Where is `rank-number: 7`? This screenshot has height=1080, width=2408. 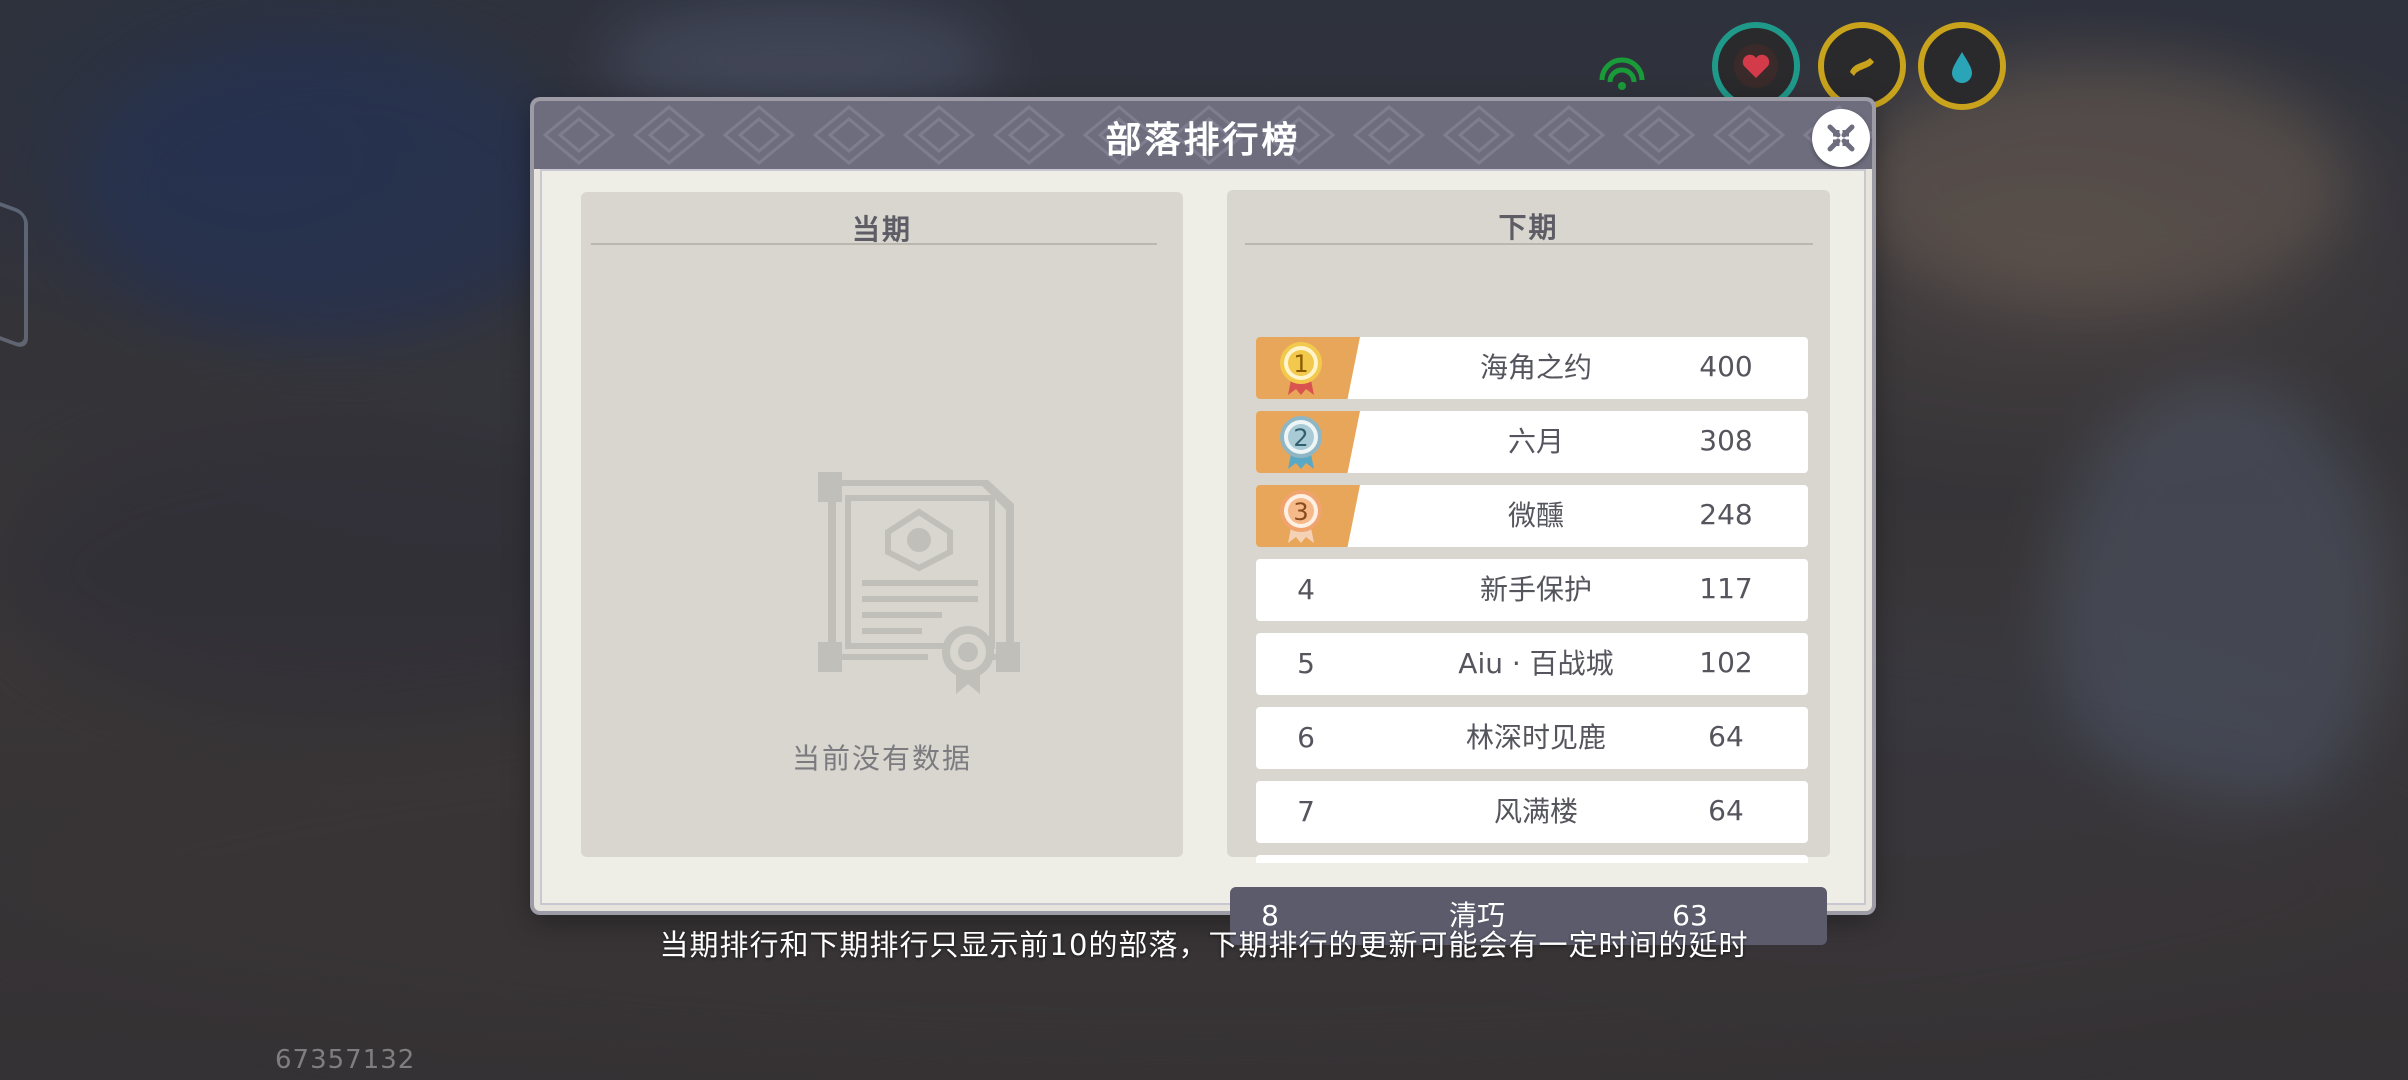 rank-number: 7 is located at coordinates (1306, 811).